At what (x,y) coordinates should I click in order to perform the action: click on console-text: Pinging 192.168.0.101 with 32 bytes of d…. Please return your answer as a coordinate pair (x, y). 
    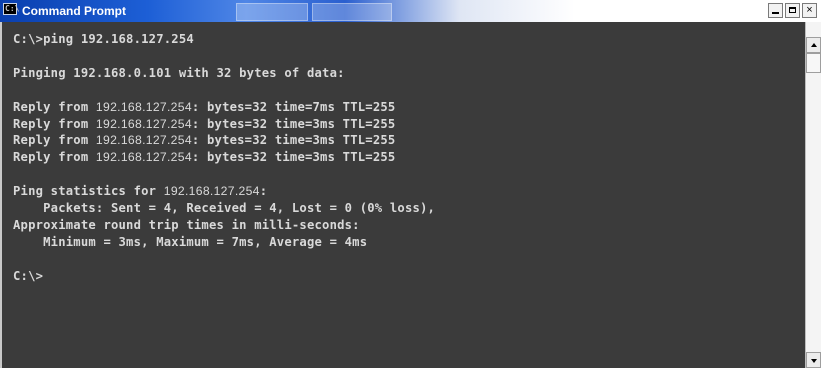
    Looking at the image, I should click on (179, 72).